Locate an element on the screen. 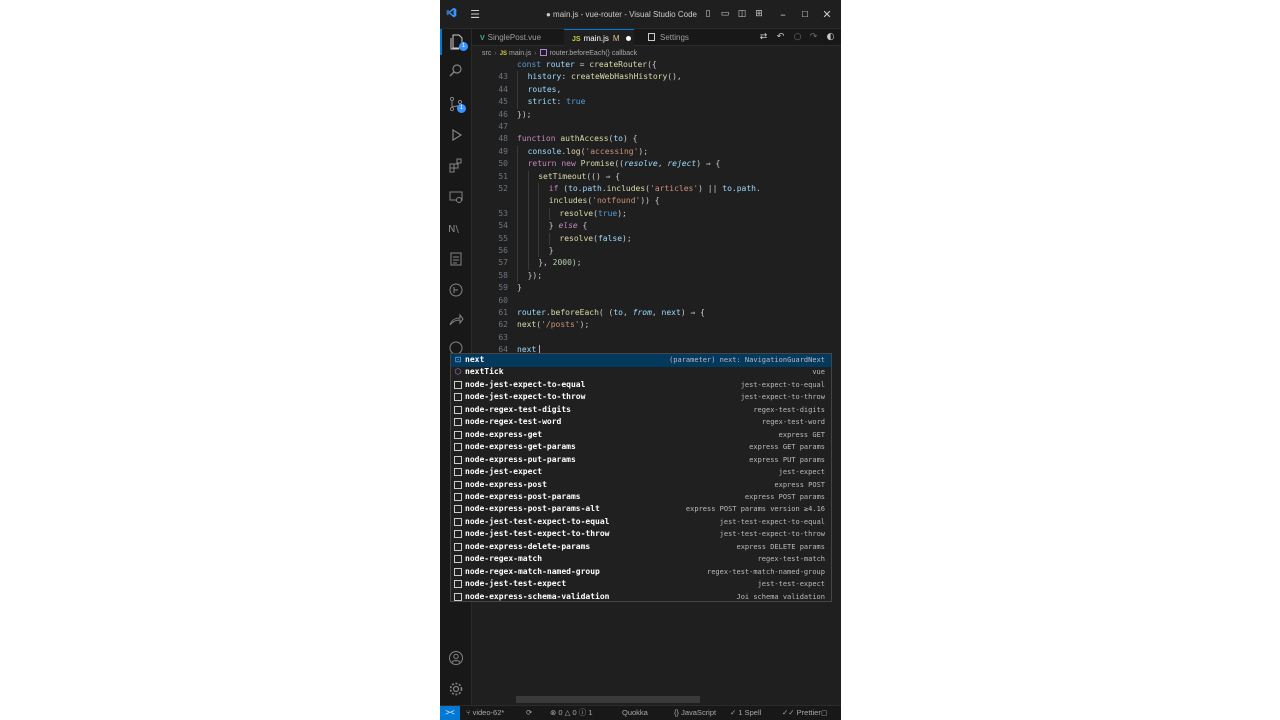  notifications-icon: ◻ is located at coordinates (824, 713).